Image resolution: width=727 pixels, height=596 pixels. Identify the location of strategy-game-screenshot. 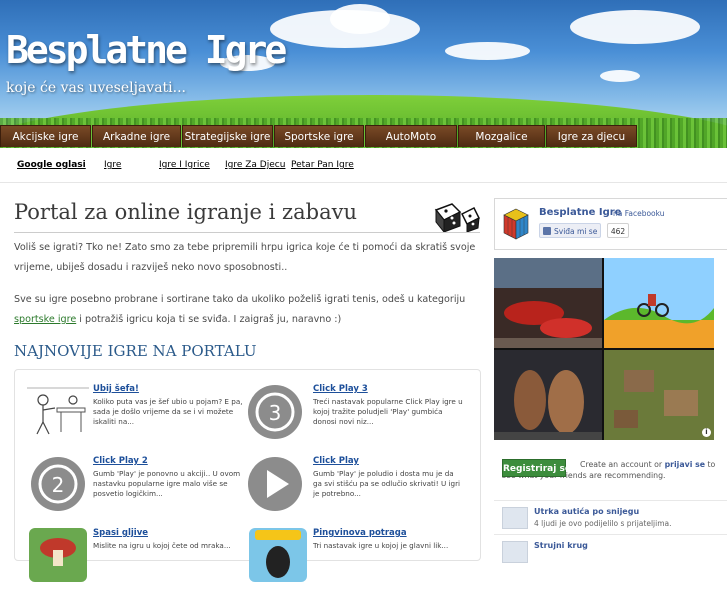
(659, 395).